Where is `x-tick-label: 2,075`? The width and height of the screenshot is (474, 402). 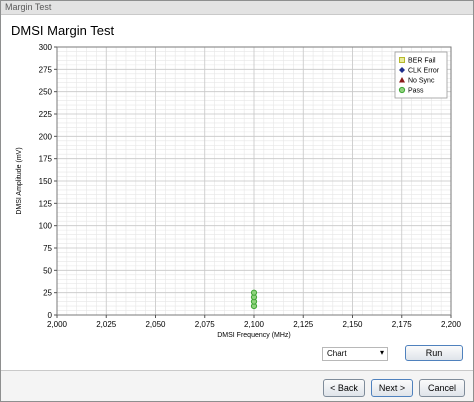
x-tick-label: 2,075 is located at coordinates (205, 324).